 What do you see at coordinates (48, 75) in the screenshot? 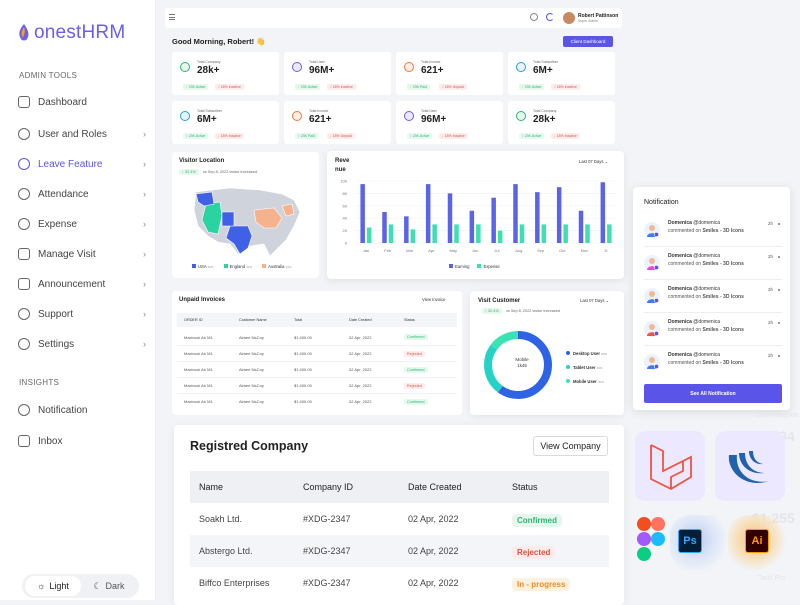
I see `admin-tools-label: ADMIN TOOLS` at bounding box center [48, 75].